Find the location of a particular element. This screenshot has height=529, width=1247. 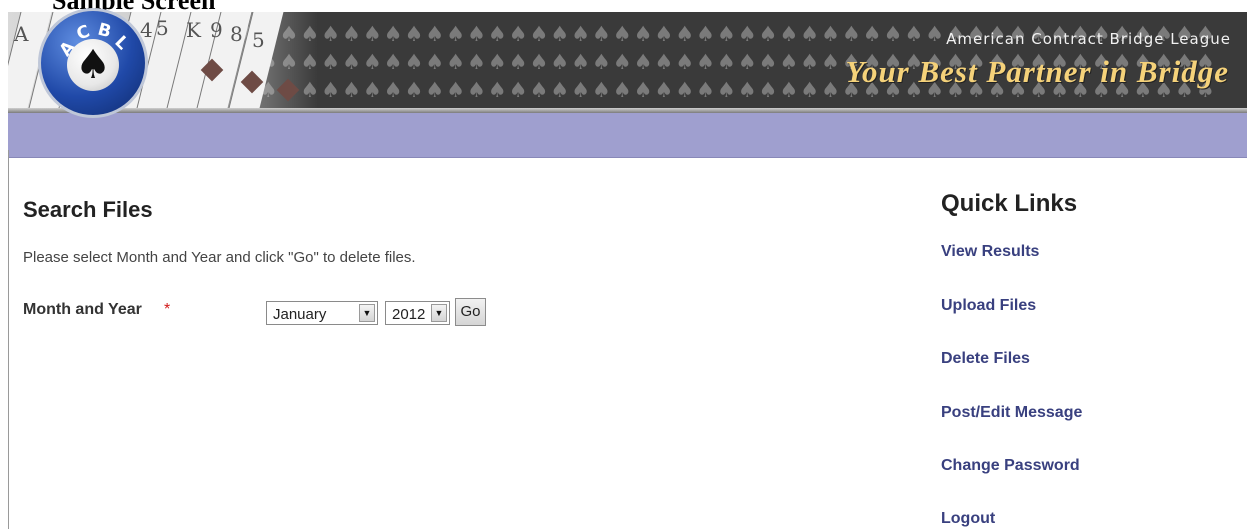

card-mark: A is located at coordinates (21, 34).